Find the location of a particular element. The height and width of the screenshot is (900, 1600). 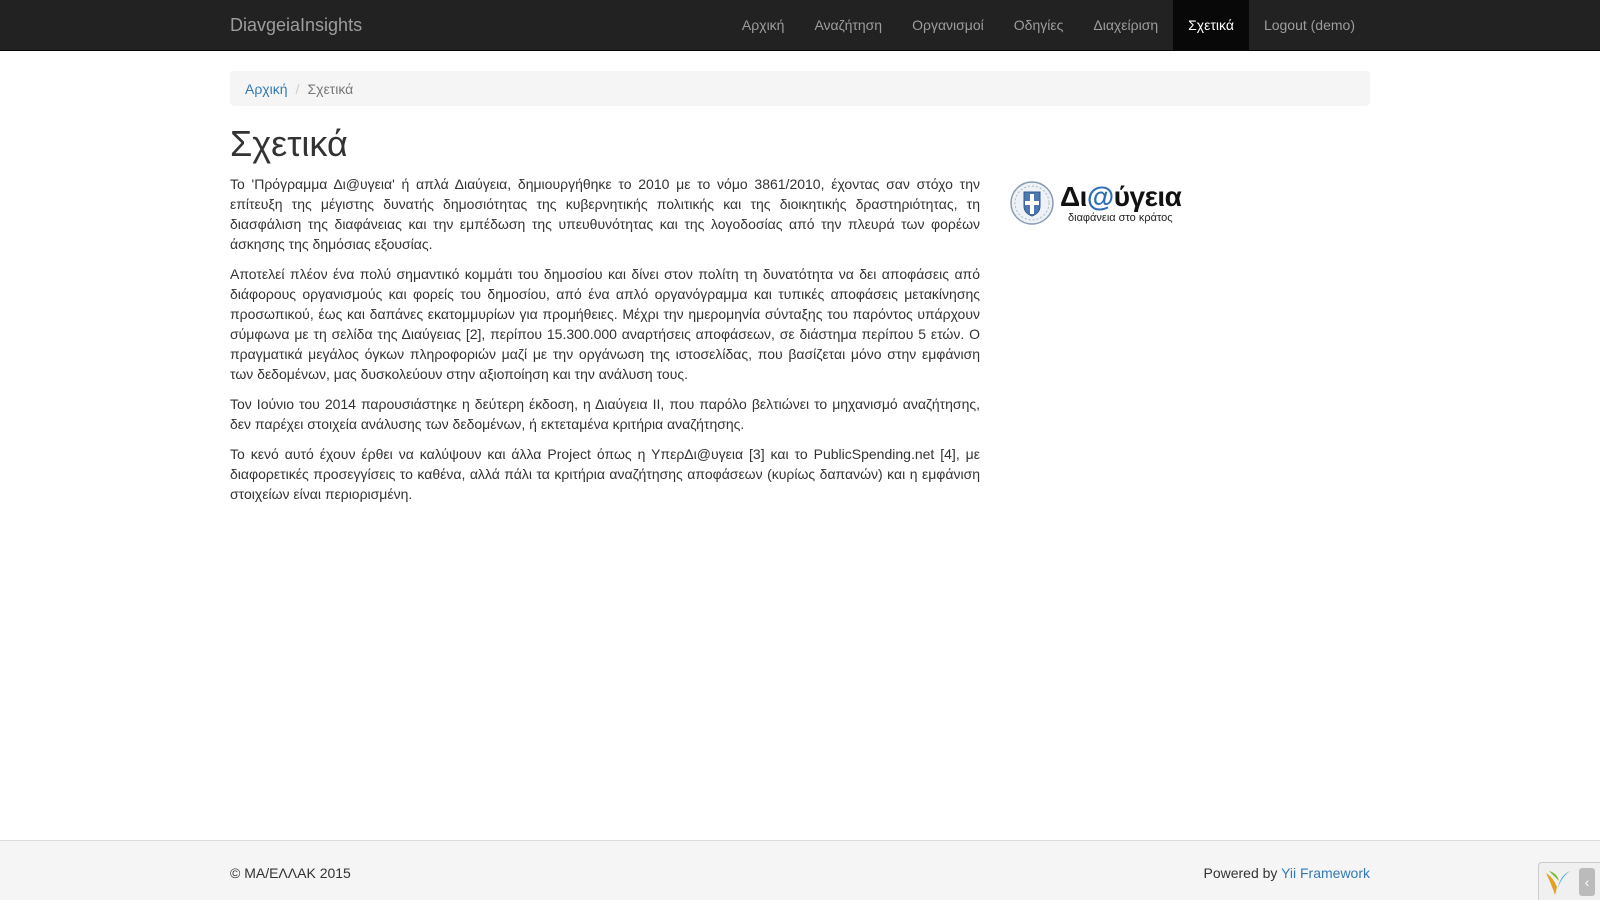

nav-item-admin: Διαχείριση is located at coordinates (1125, 25).